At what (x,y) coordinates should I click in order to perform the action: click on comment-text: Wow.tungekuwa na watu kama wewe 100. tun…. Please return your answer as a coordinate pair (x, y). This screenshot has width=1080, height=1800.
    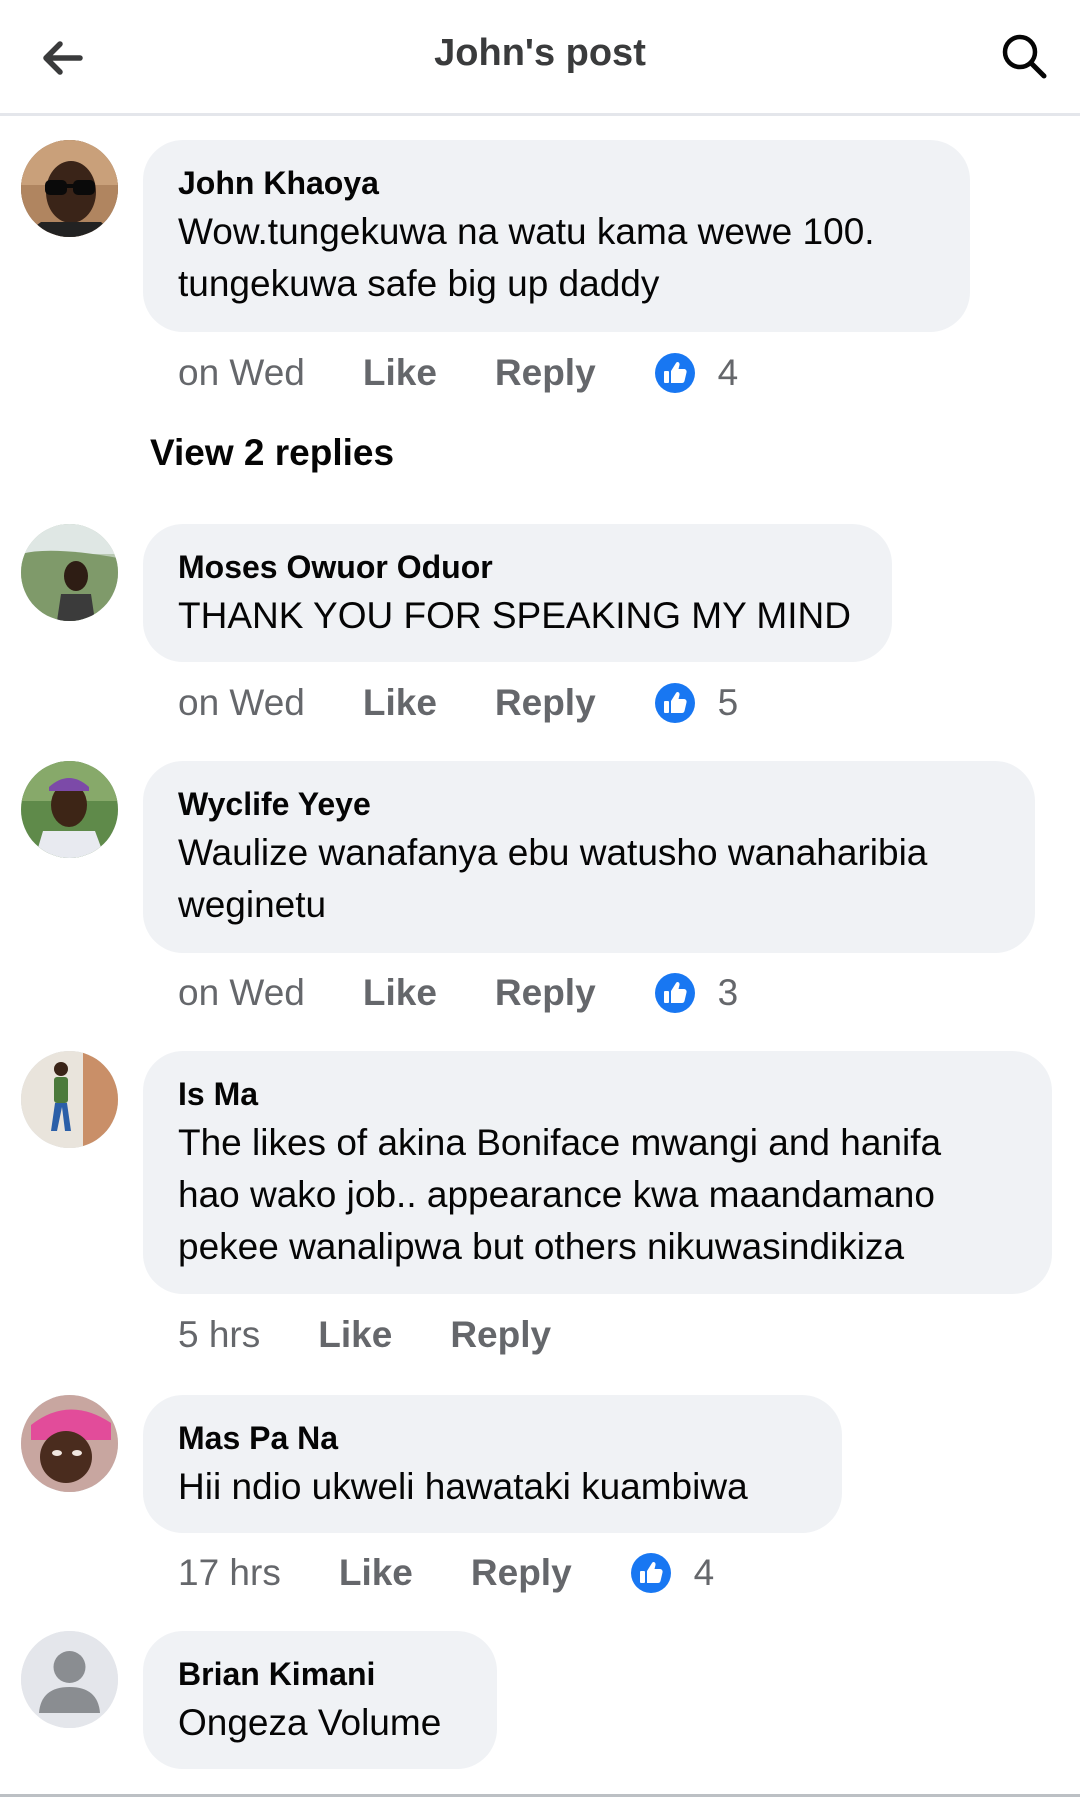
    Looking at the image, I should click on (526, 258).